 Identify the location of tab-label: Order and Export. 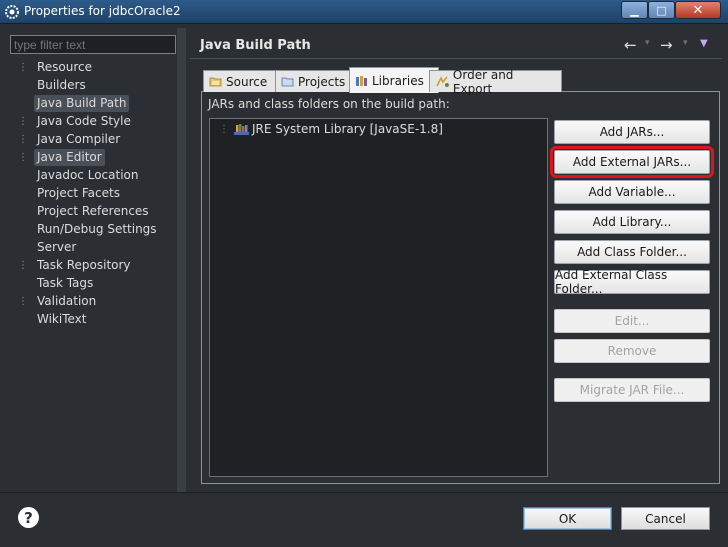
(483, 81).